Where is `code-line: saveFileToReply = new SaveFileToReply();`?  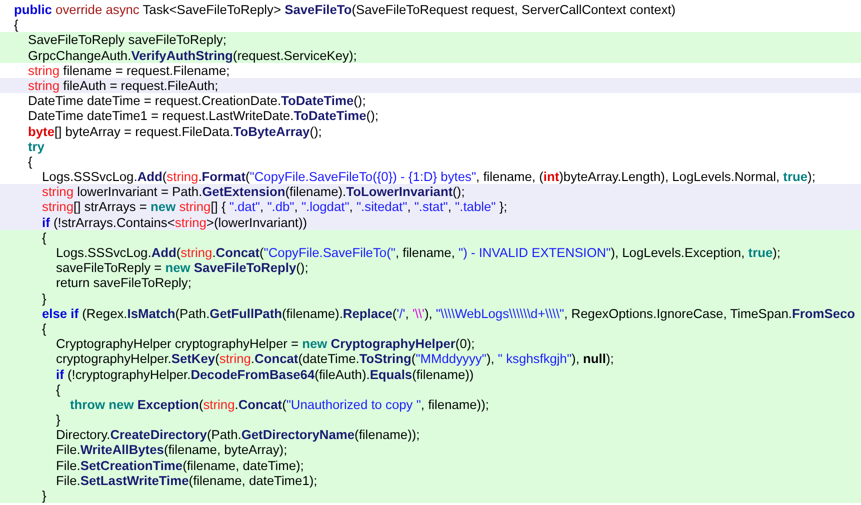 code-line: saveFileToReply = new SaveFileToReply(); is located at coordinates (182, 268).